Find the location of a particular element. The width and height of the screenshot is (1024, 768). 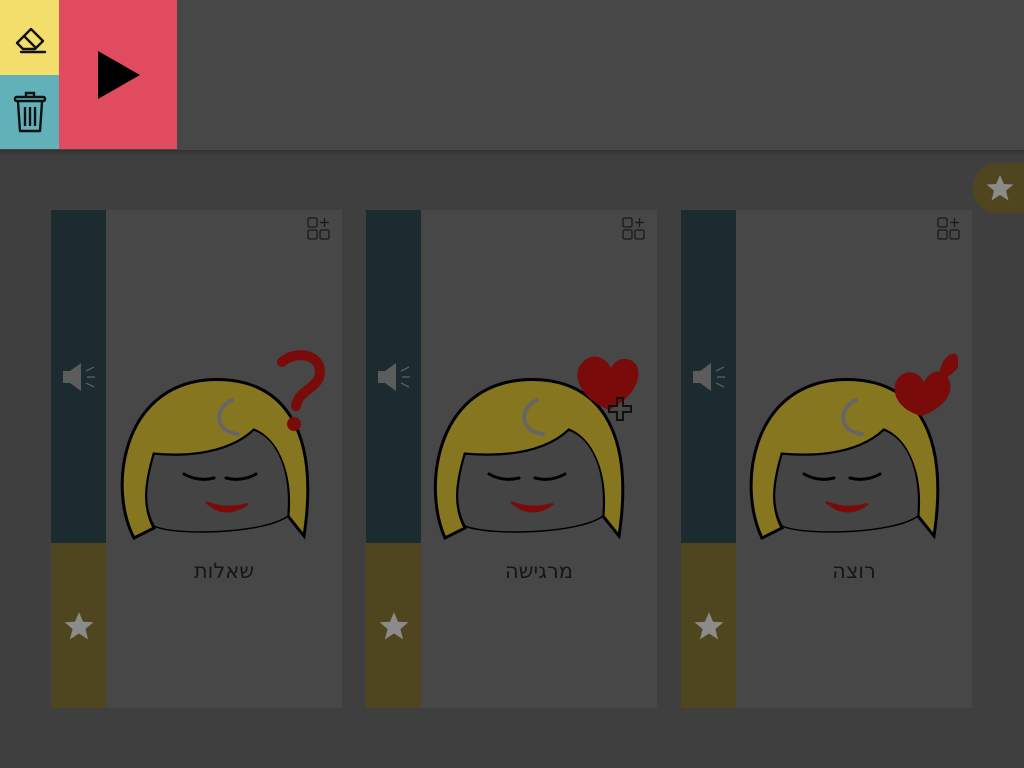

favorites-tab is located at coordinates (998, 188).